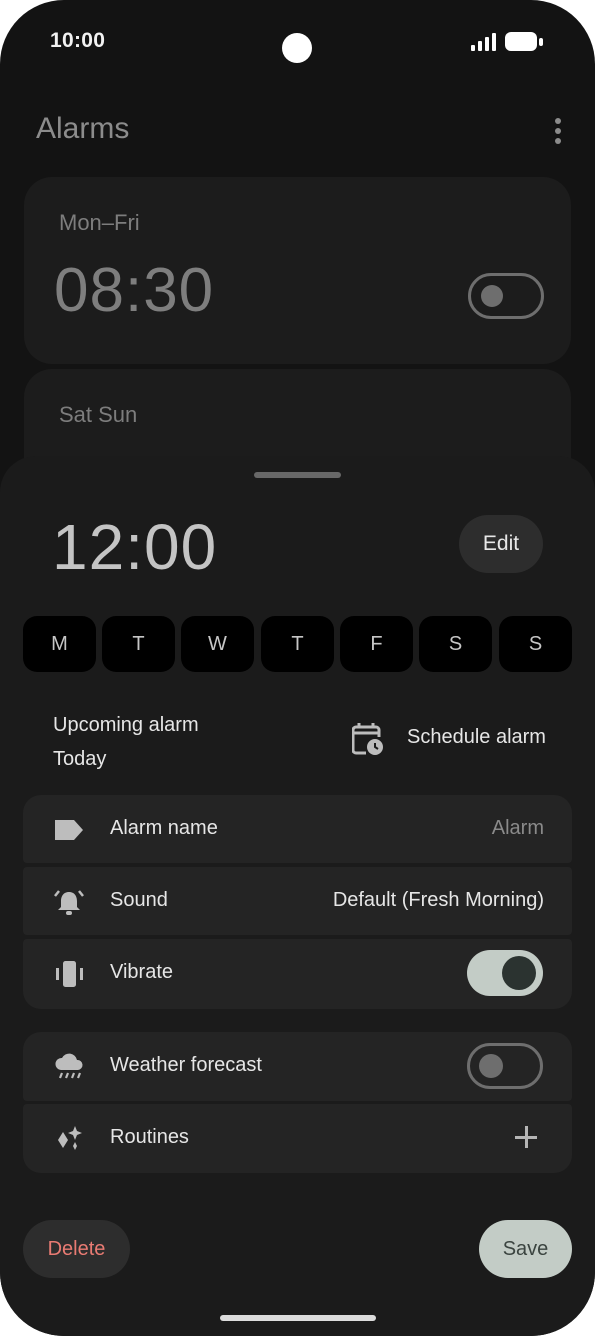 The image size is (595, 1336). I want to click on home-indicator, so click(298, 1318).